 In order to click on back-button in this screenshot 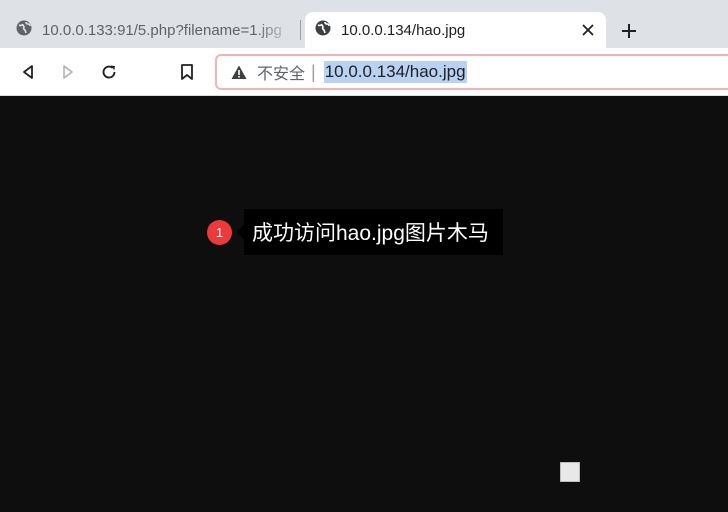, I will do `click(28, 72)`.